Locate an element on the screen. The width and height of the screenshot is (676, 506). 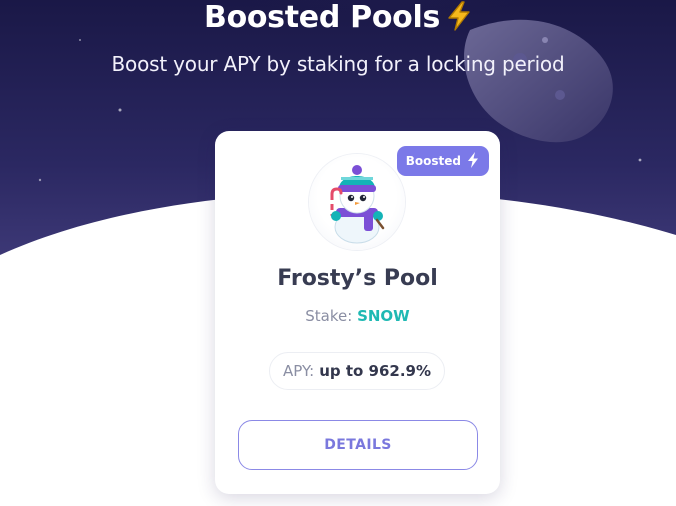
page-title: Boosted Pools is located at coordinates (338, 20).